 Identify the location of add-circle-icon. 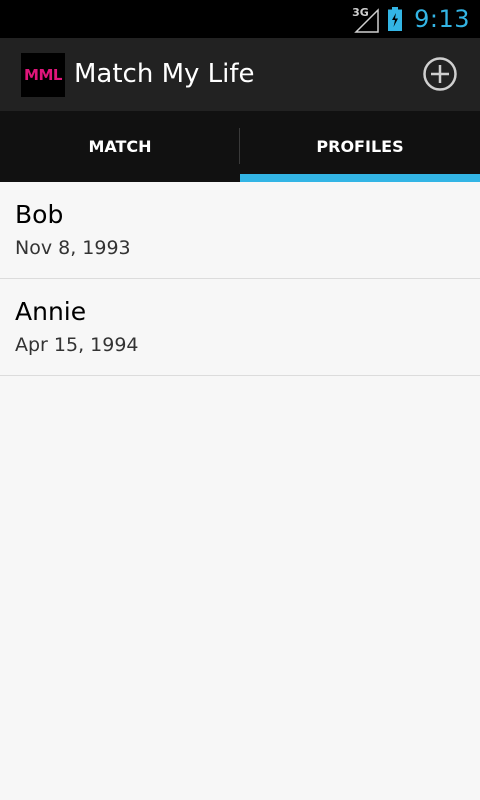
(440, 74).